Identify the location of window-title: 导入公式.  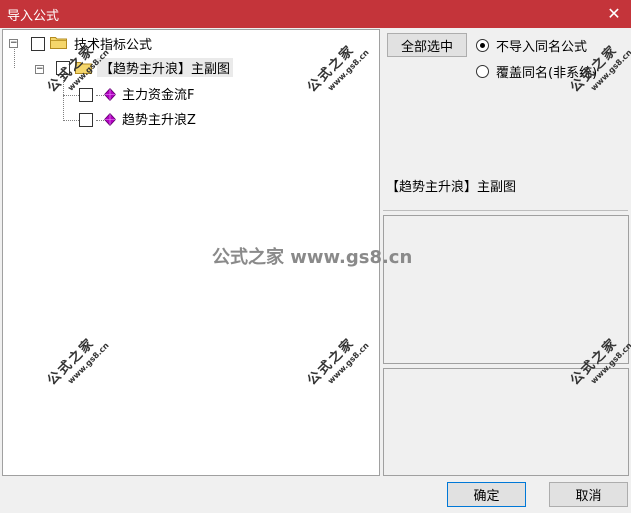
(33, 16).